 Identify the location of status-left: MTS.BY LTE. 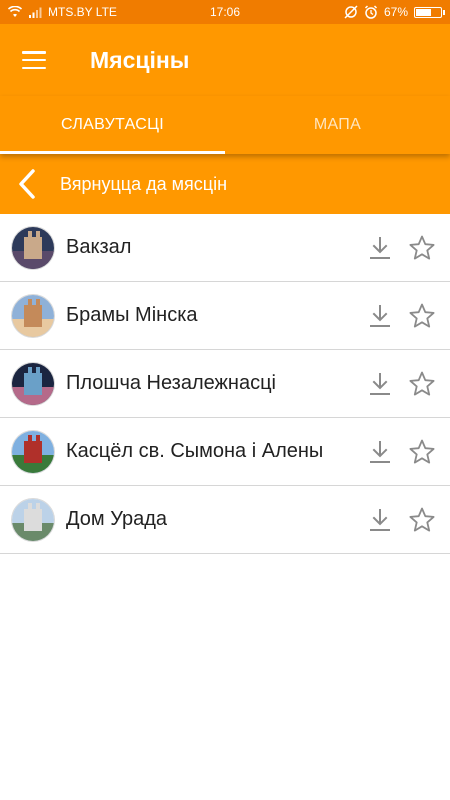
(62, 12).